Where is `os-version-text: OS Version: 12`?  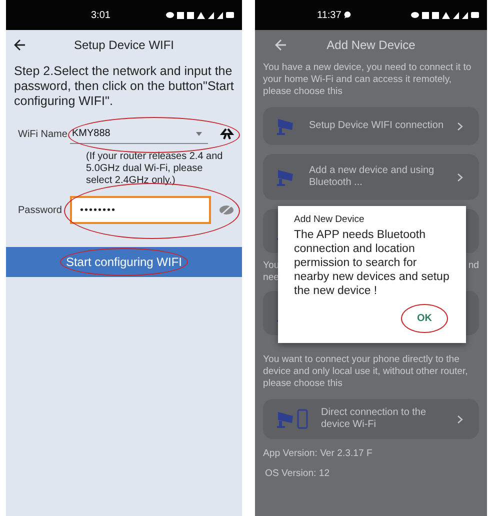 os-version-text: OS Version: 12 is located at coordinates (297, 473).